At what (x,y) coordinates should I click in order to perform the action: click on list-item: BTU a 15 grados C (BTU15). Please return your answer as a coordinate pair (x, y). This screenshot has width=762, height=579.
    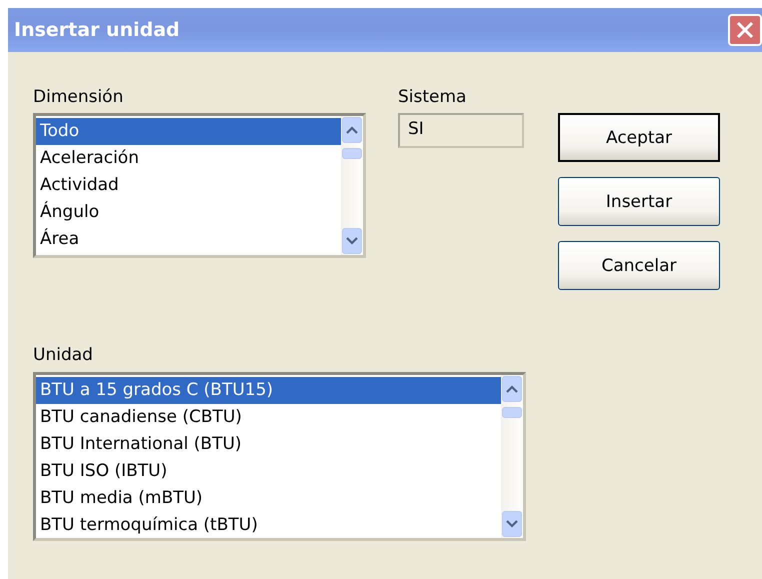
    Looking at the image, I should click on (268, 390).